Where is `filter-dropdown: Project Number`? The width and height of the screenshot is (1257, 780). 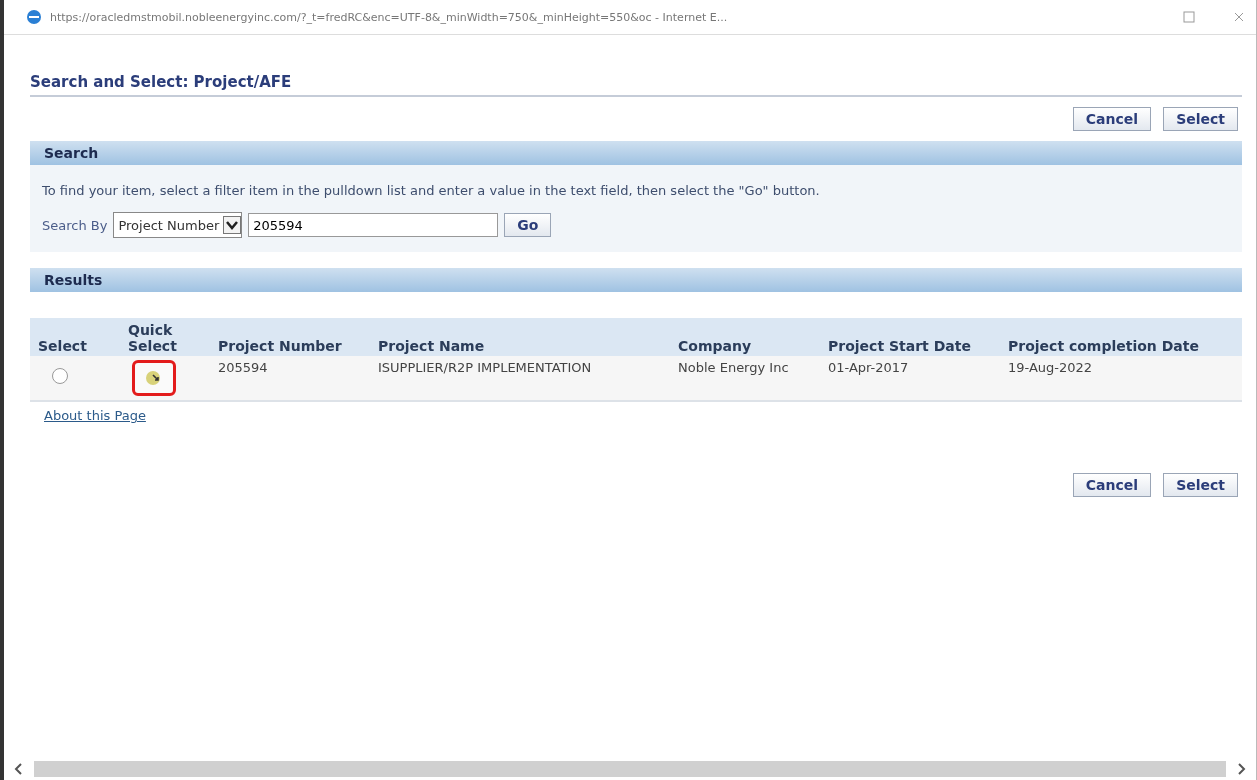 filter-dropdown: Project Number is located at coordinates (178, 225).